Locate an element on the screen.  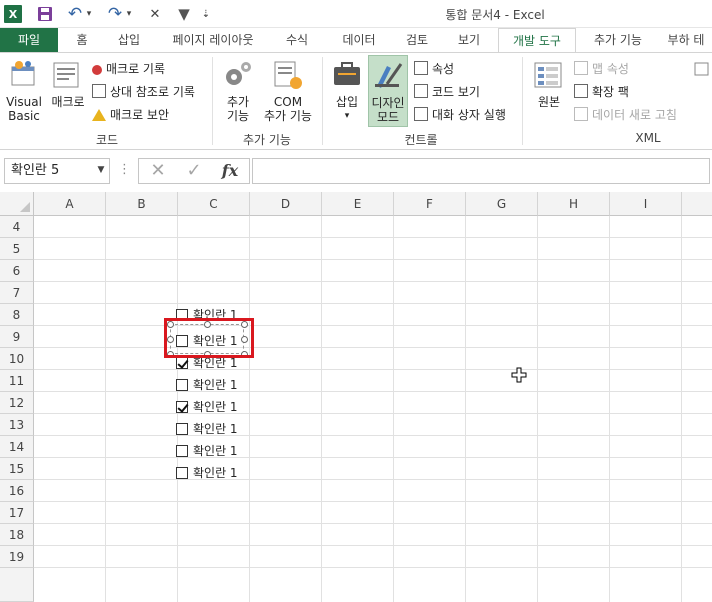
refresh-data-icon is located at coordinates (581, 114).